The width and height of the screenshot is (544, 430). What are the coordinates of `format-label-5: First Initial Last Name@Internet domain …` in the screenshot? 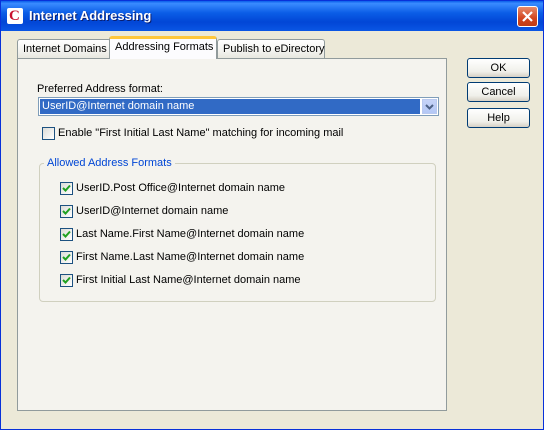 It's located at (188, 280).